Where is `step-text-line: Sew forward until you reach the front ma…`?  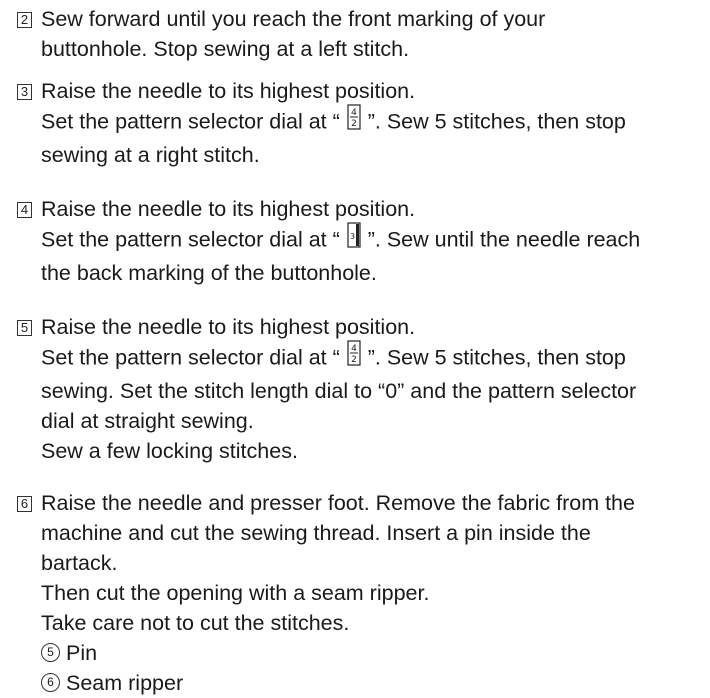 step-text-line: Sew forward until you reach the front ma… is located at coordinates (293, 19).